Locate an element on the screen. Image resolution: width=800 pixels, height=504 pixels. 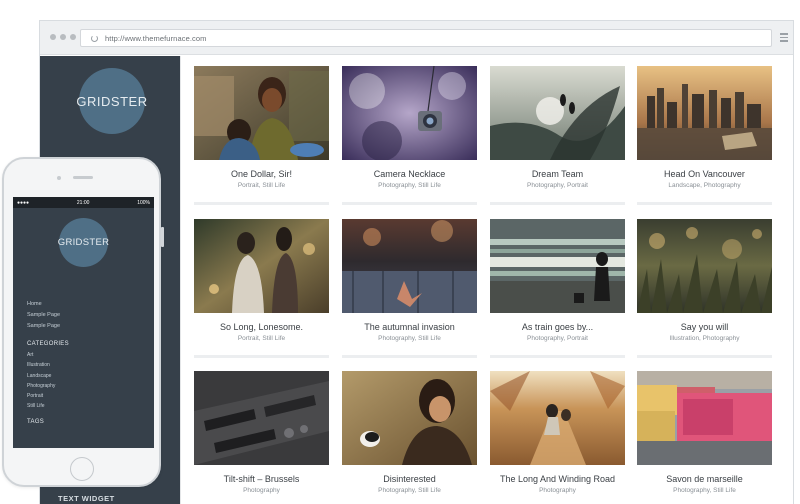
hamburger-menu-icon is located at coordinates (784, 38).